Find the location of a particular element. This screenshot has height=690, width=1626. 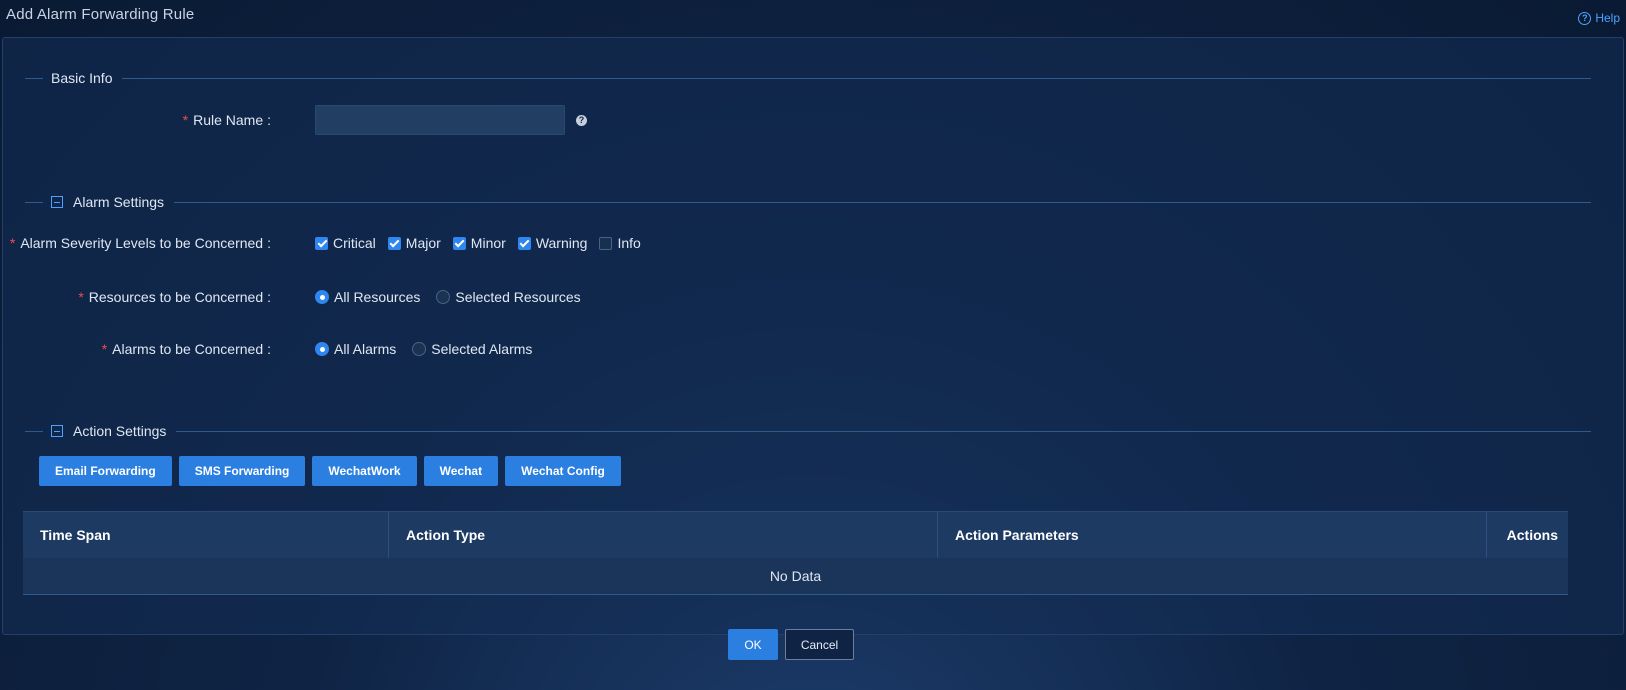

resources-option-all-resources: All Resources is located at coordinates (367, 297).